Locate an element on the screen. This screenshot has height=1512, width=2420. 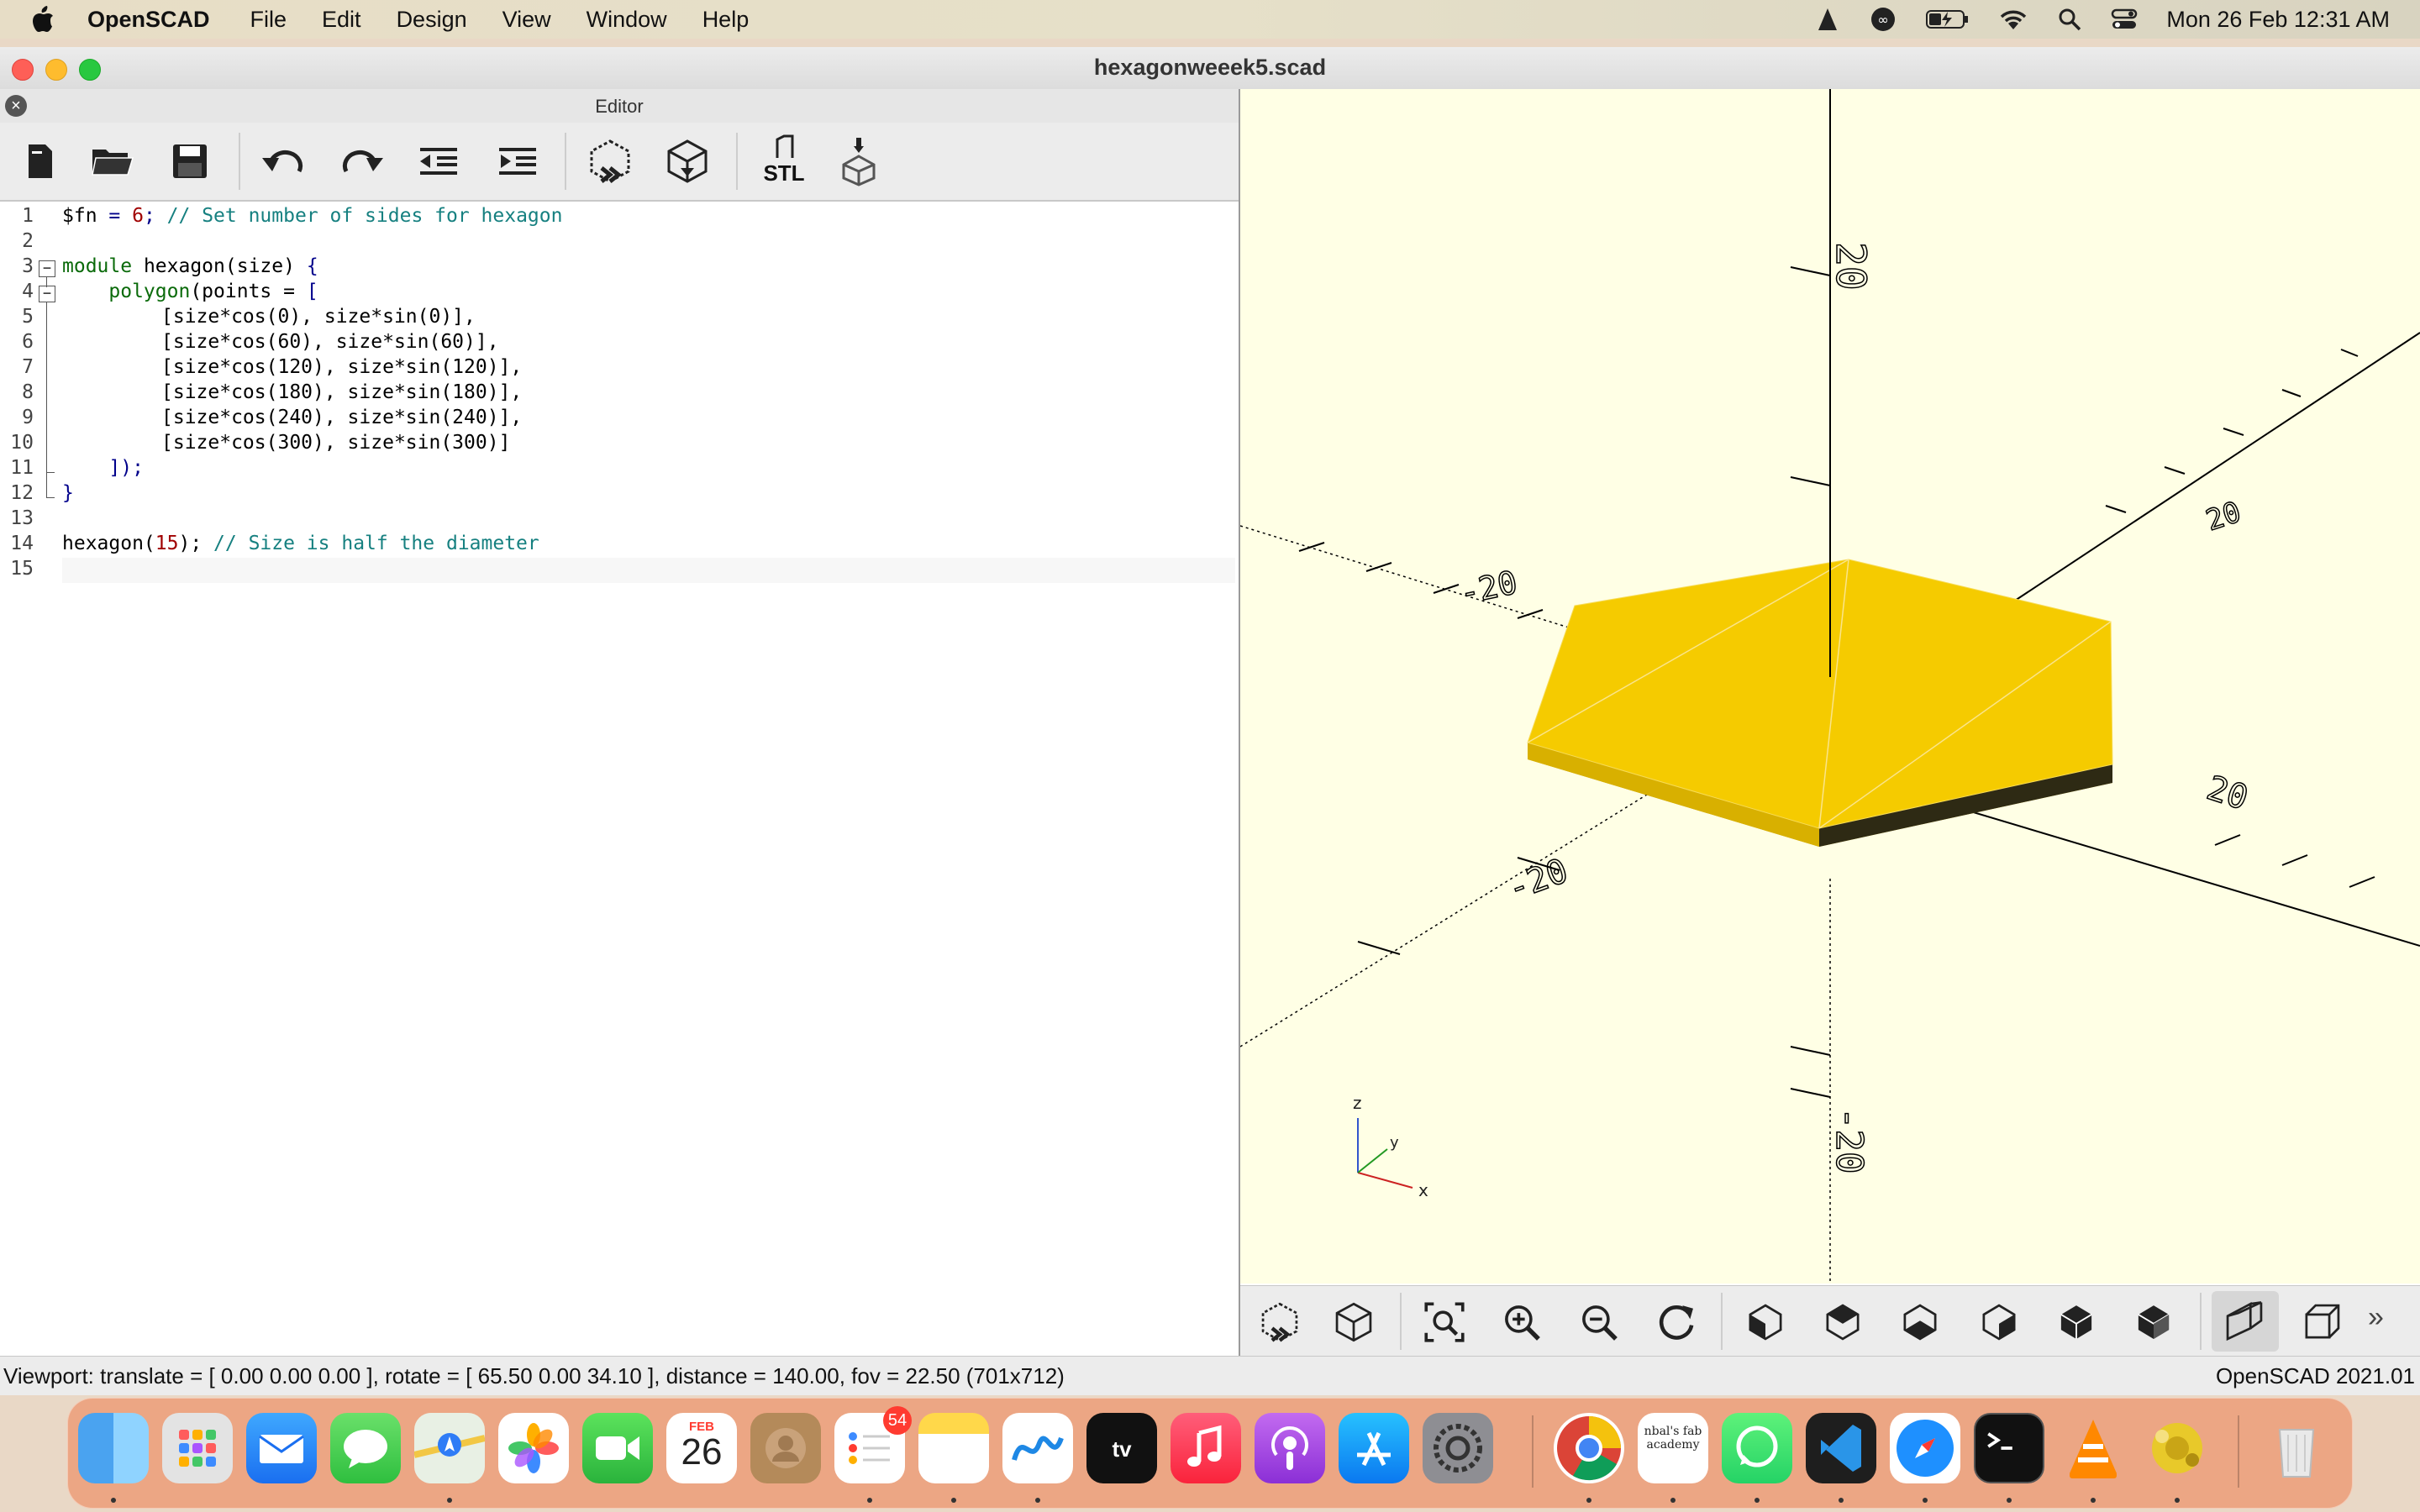
safari-icon is located at coordinates (1925, 1448).